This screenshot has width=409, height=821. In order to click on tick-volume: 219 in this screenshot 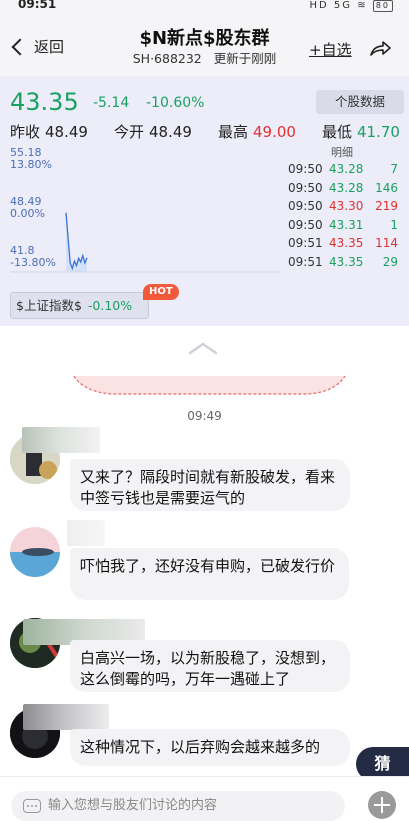, I will do `click(386, 206)`.